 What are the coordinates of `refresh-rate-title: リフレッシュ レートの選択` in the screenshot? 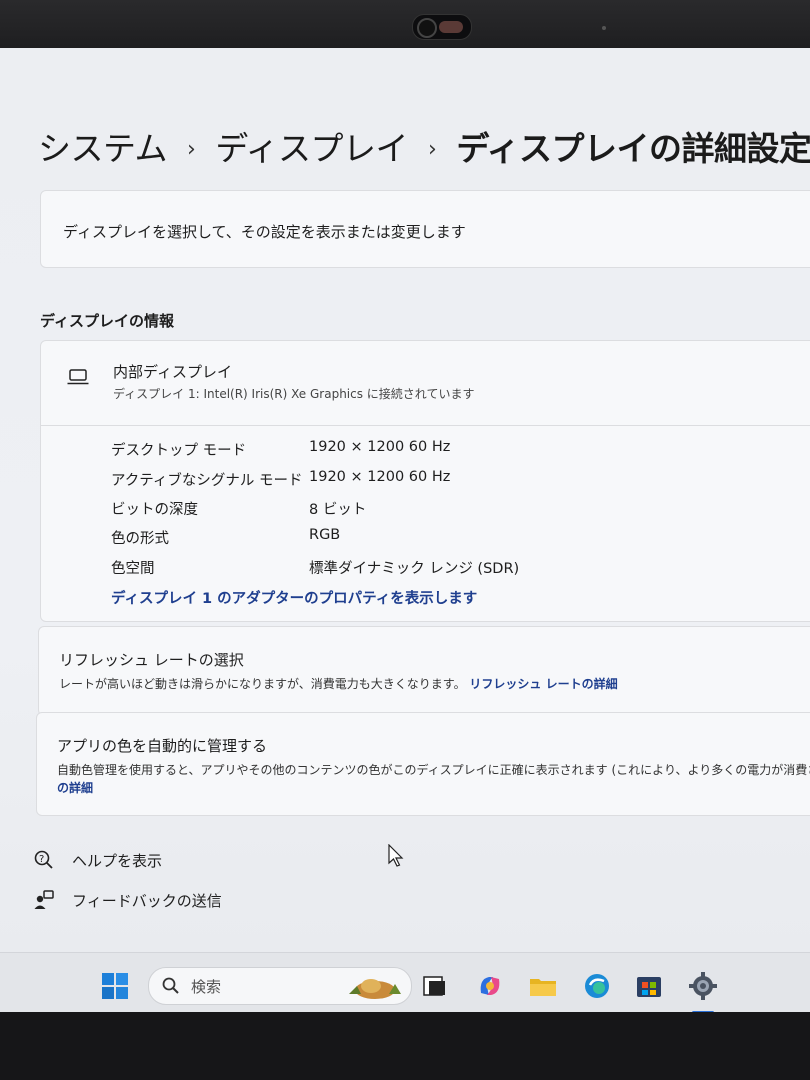 It's located at (151, 660).